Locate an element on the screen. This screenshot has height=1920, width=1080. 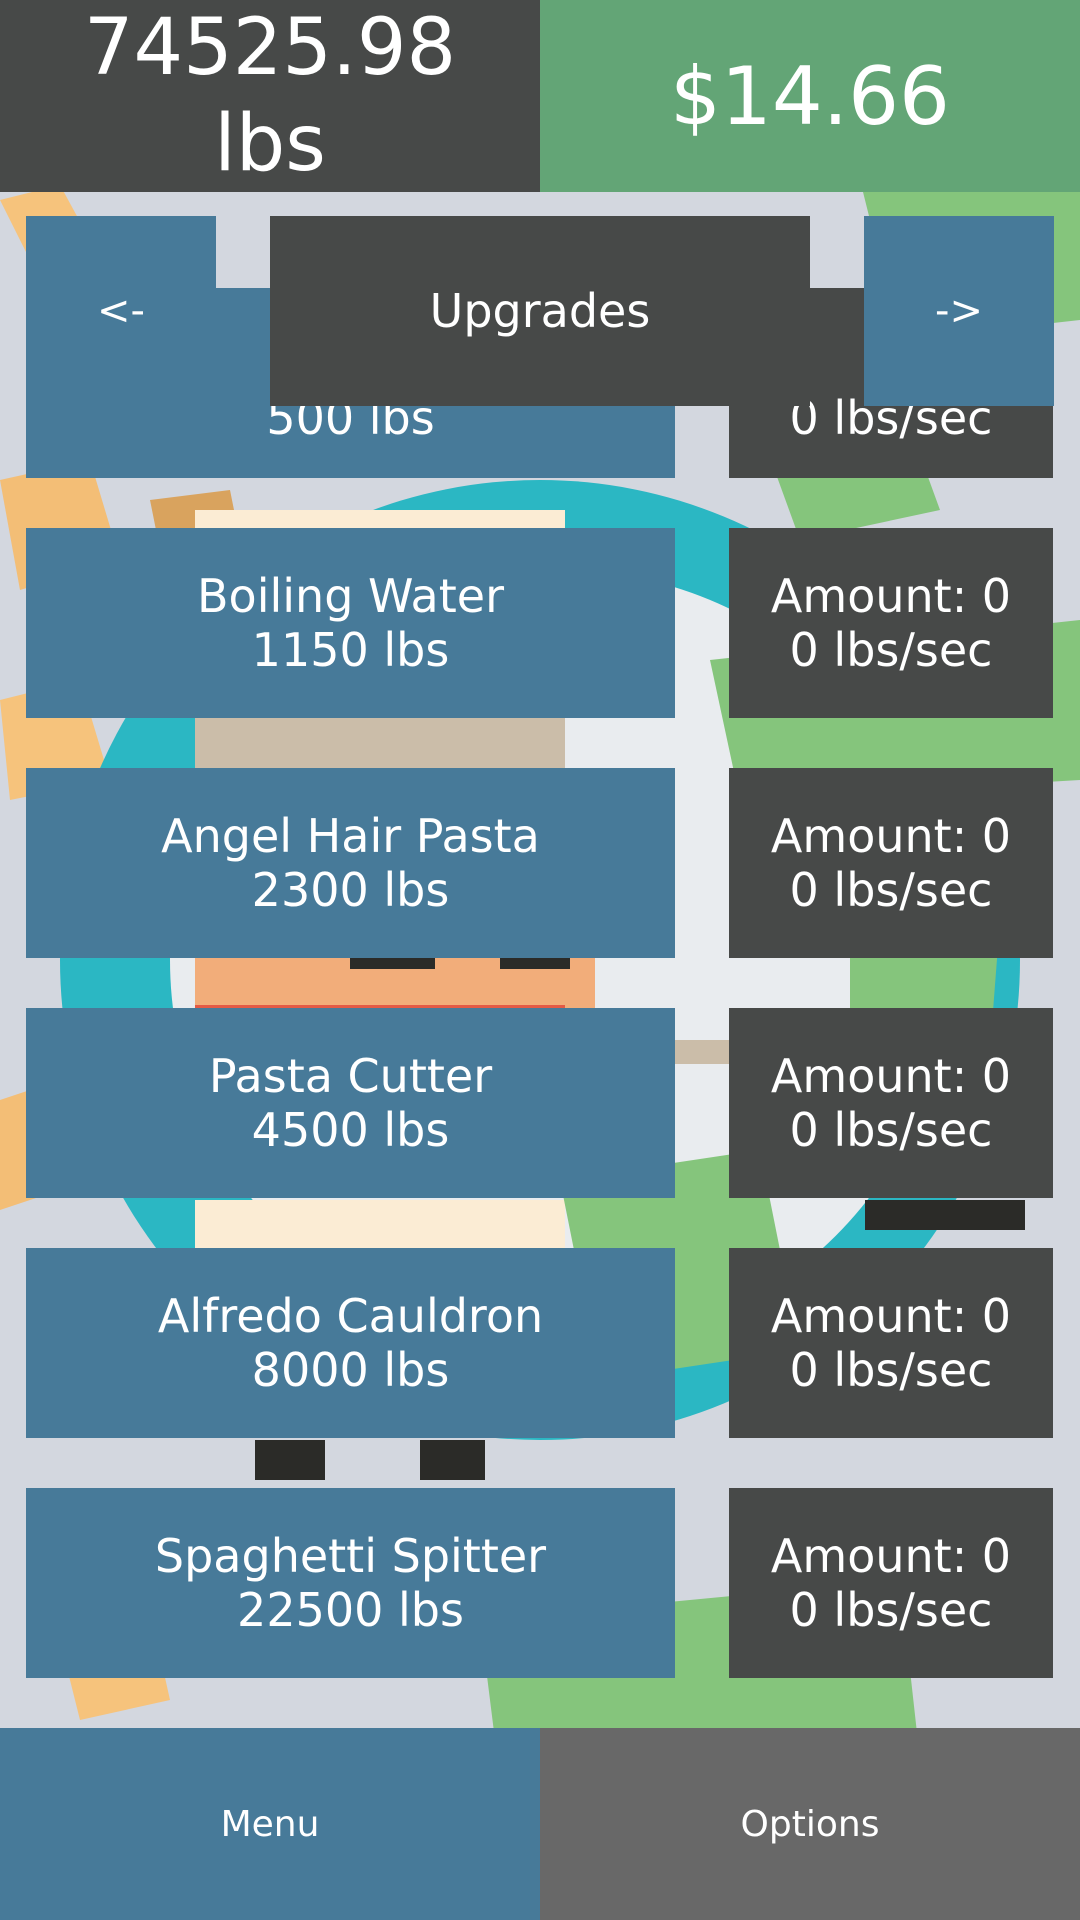
page-title-label: Upgrades is located at coordinates (540, 311).